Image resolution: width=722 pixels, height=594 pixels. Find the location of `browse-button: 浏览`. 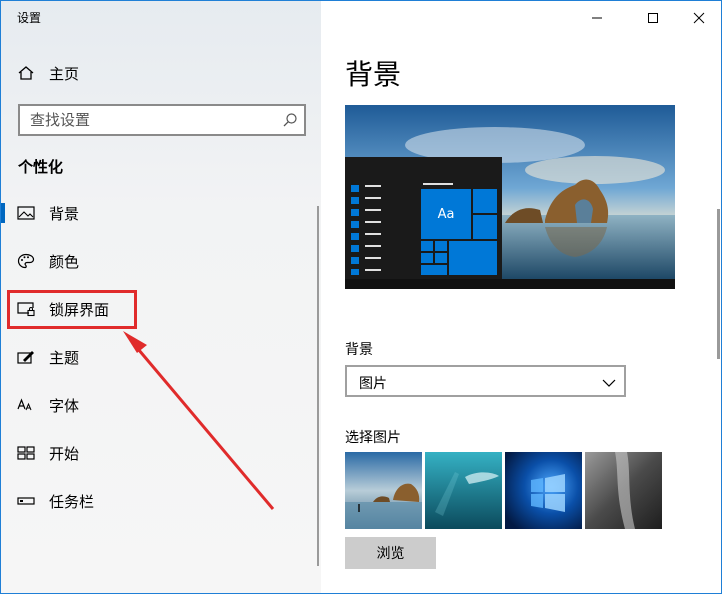

browse-button: 浏览 is located at coordinates (390, 553).